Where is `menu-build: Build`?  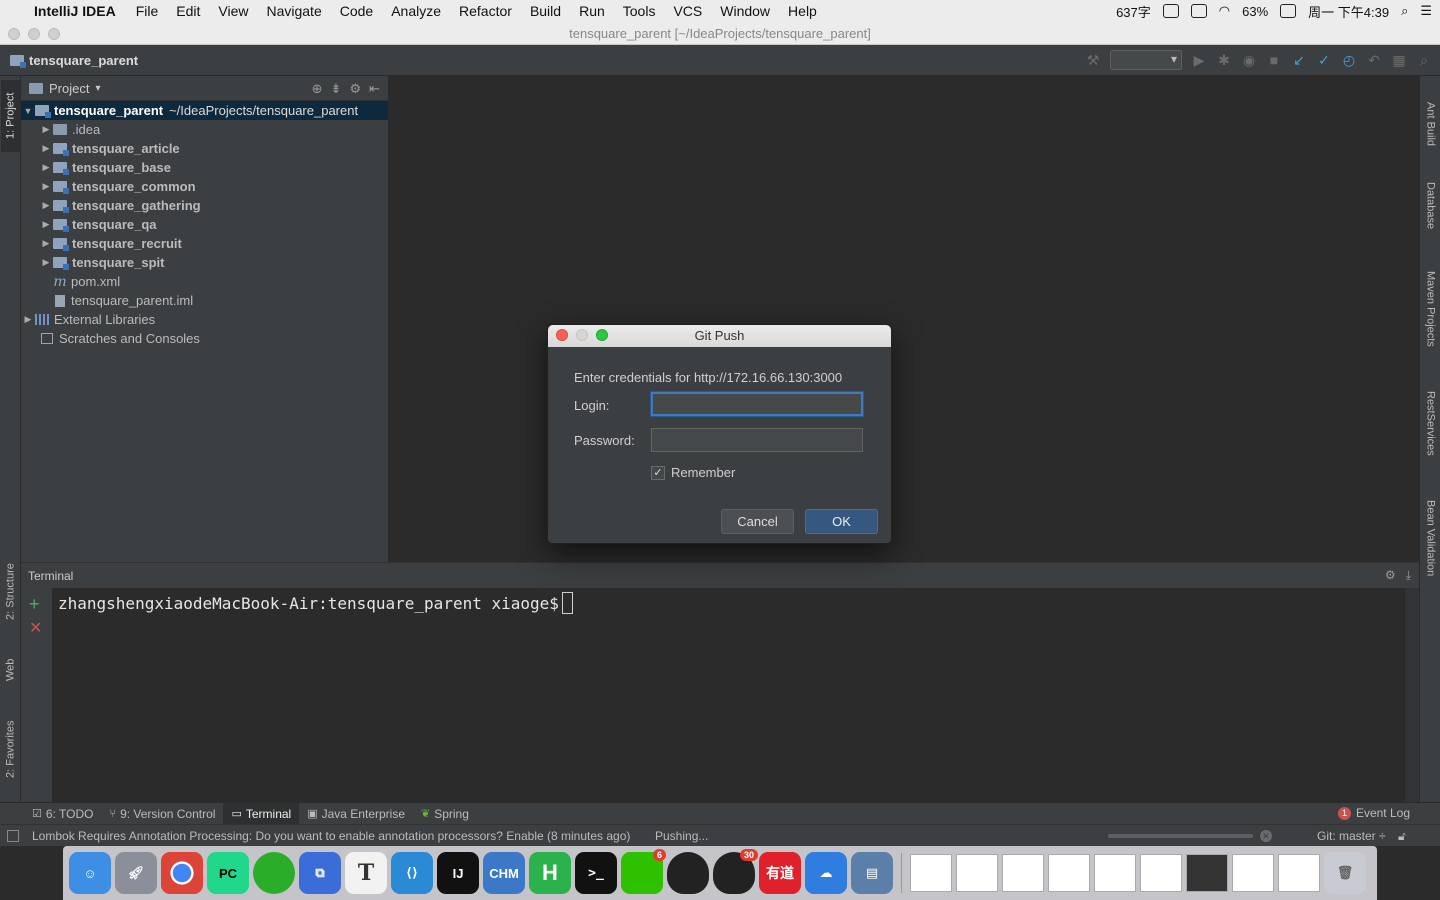 menu-build: Build is located at coordinates (545, 11).